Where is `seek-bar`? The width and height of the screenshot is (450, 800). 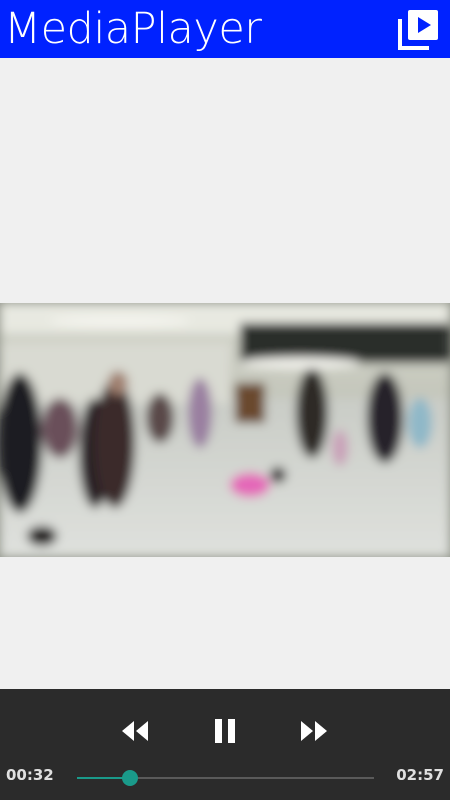
seek-bar is located at coordinates (225, 778).